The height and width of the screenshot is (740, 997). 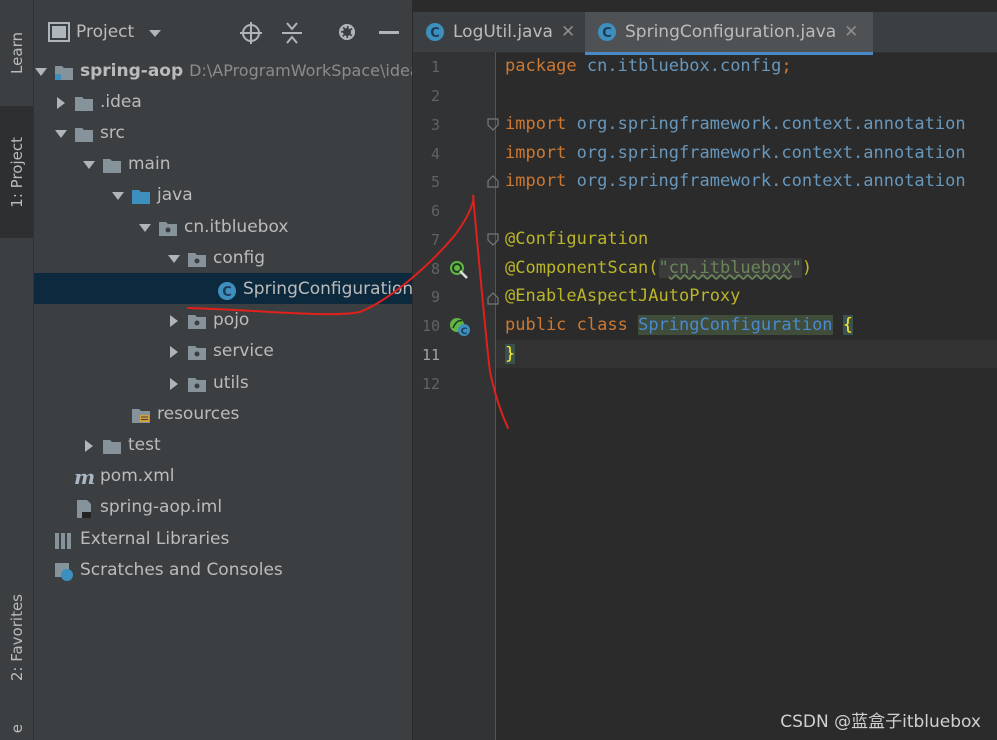 I want to click on tree-item-resources: resources, so click(x=223, y=413).